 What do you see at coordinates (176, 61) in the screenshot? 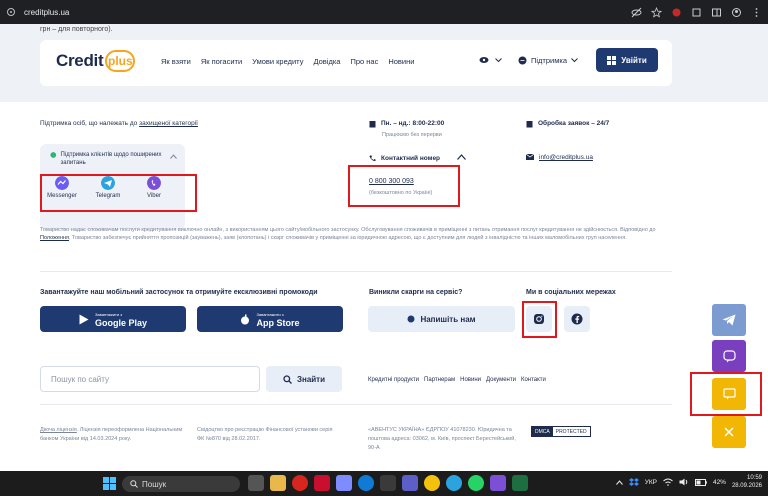
I see `nav-how-to-get: Як взяти` at bounding box center [176, 61].